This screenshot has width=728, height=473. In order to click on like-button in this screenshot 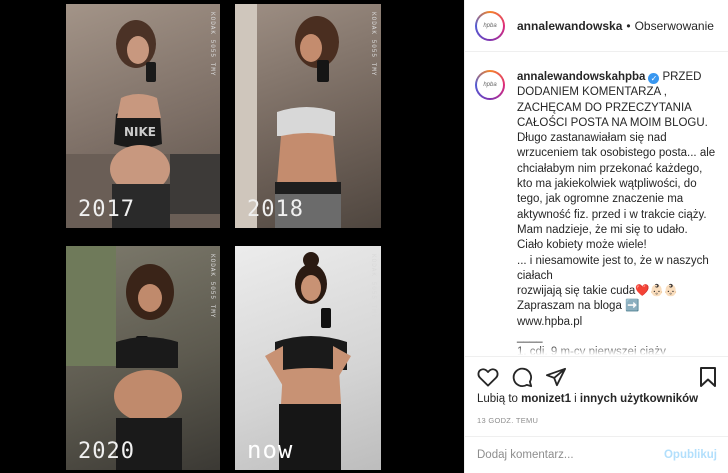, I will do `click(488, 377)`.